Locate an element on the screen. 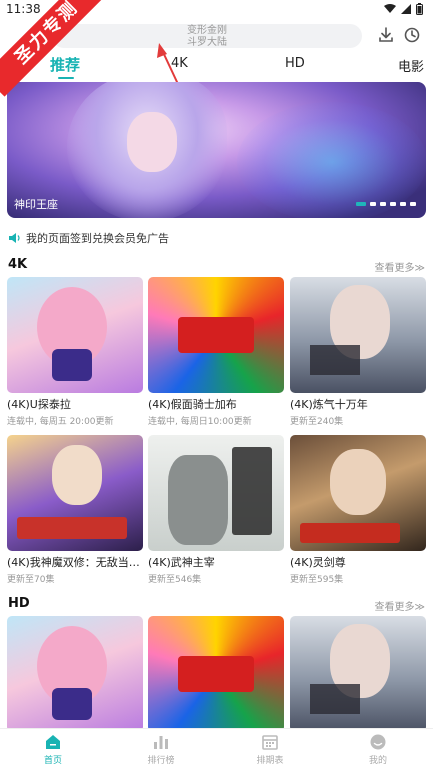 Image resolution: width=433 pixels, height=770 pixels. carousel-indicator is located at coordinates (386, 204).